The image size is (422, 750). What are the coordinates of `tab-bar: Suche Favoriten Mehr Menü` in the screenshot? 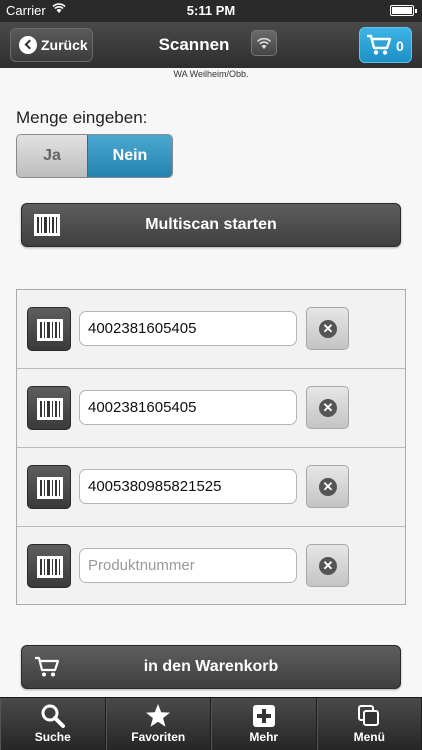 It's located at (211, 723).